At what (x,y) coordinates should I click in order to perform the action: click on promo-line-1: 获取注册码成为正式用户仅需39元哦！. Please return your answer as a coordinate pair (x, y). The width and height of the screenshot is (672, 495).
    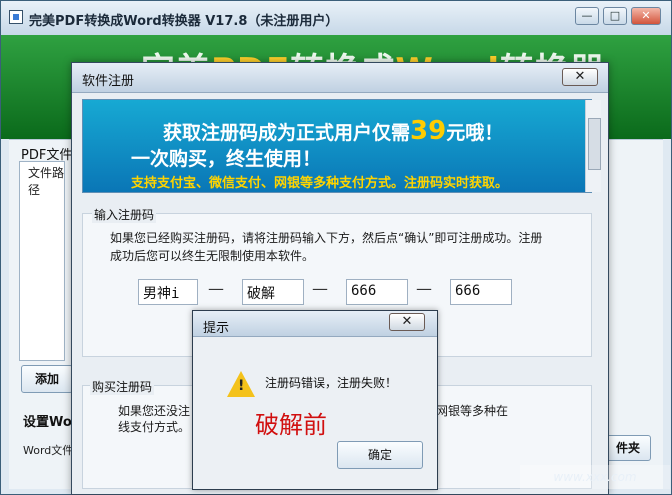
    Looking at the image, I should click on (333, 131).